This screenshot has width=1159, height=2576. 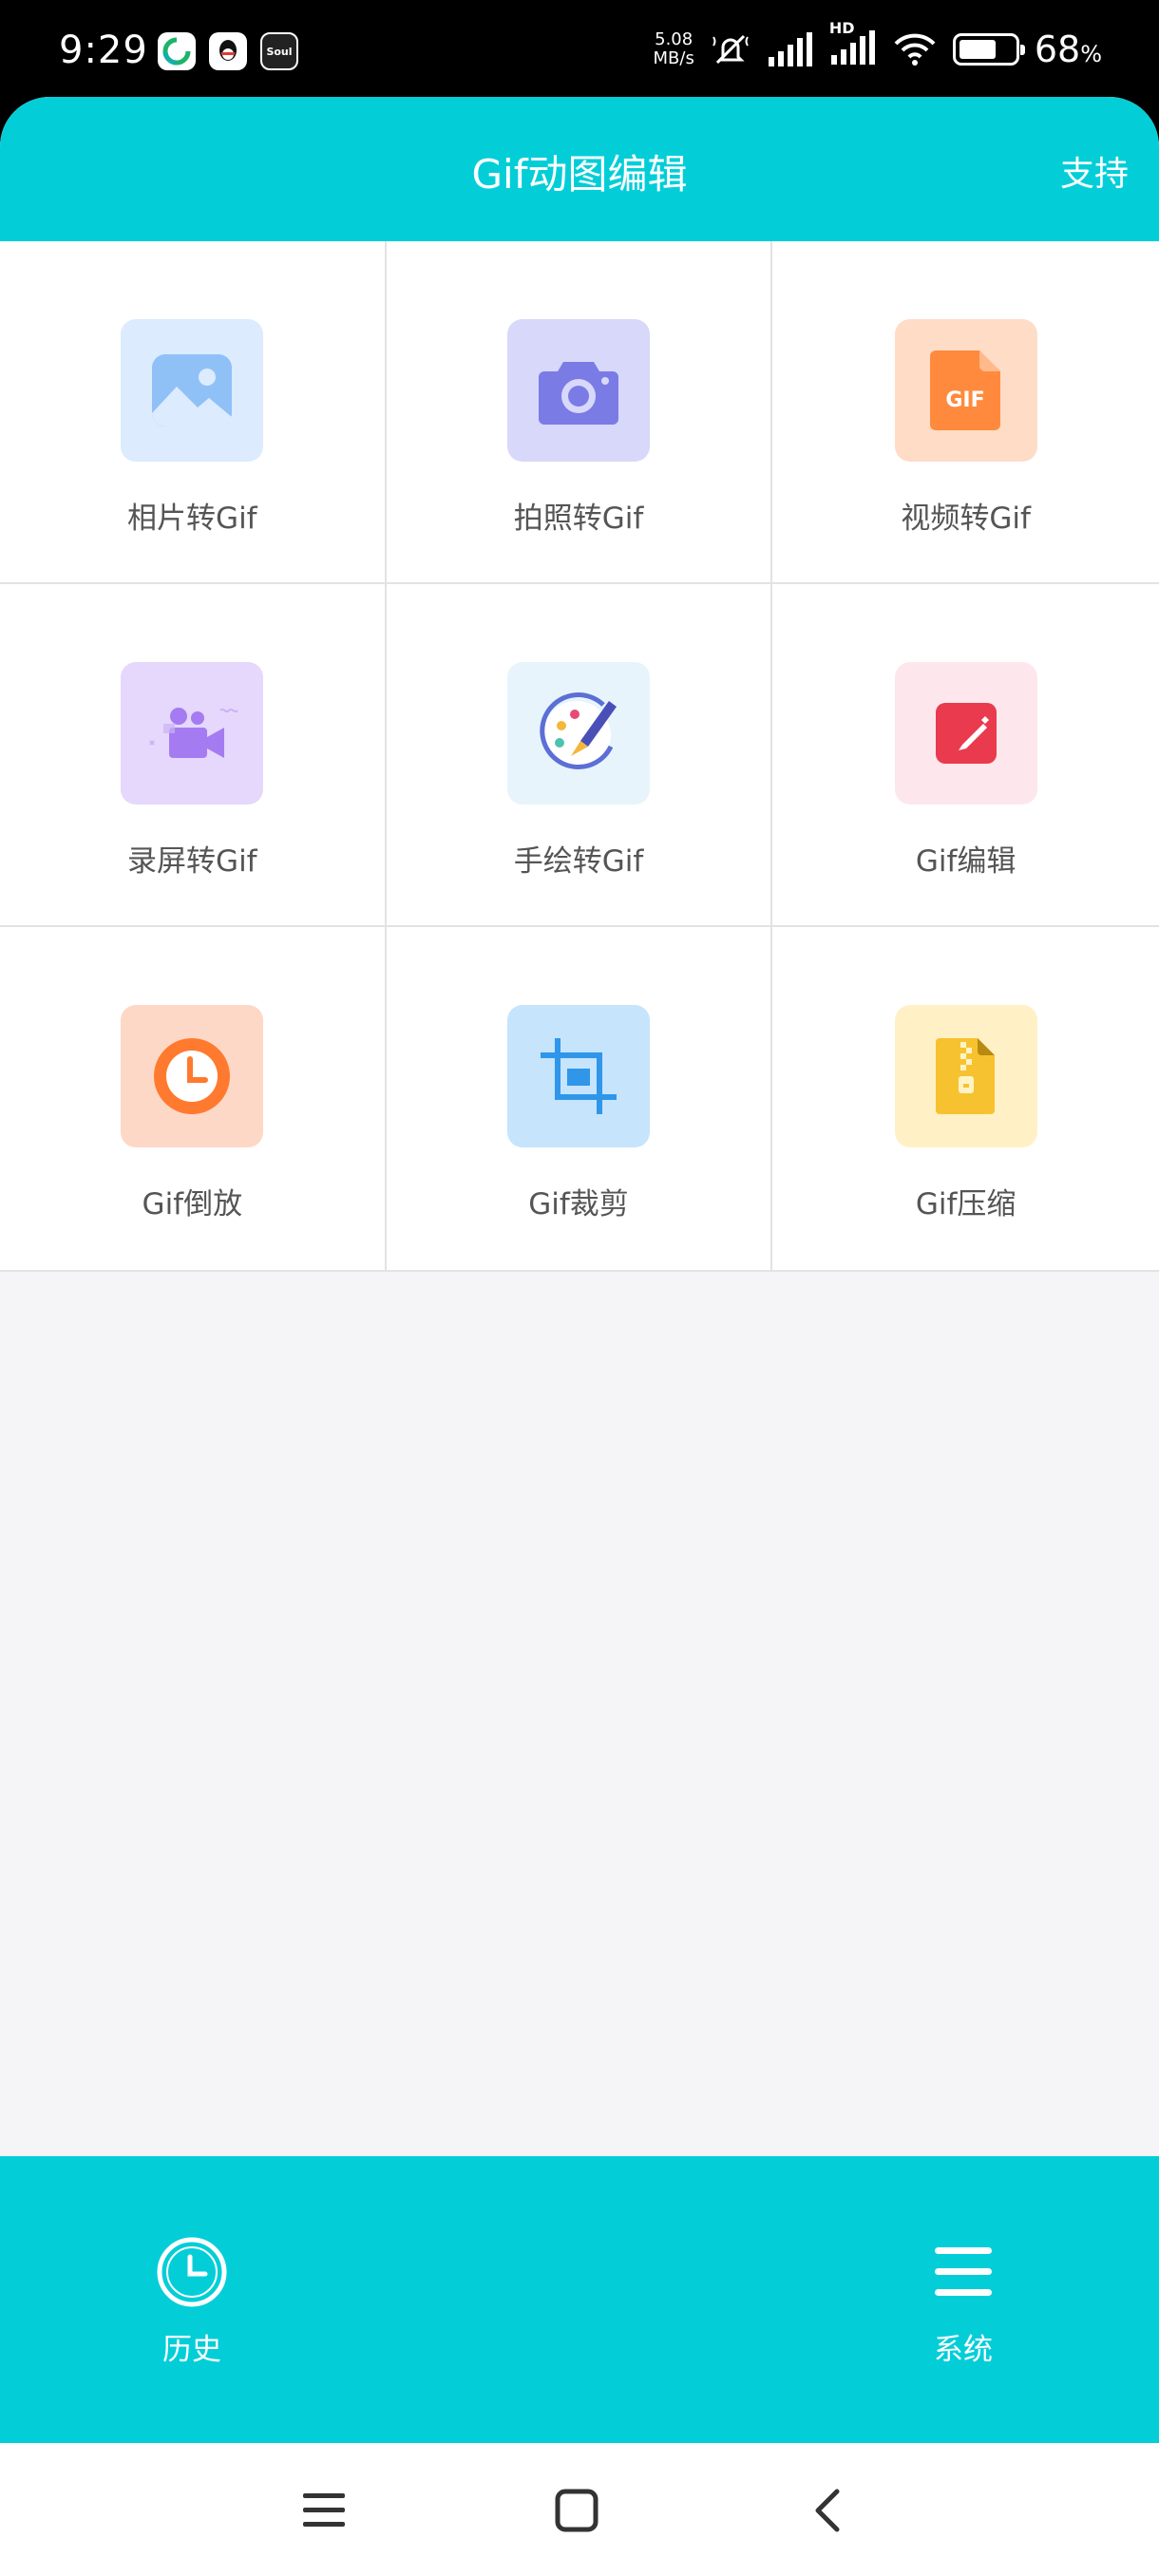 I want to click on green-app-icon, so click(x=177, y=51).